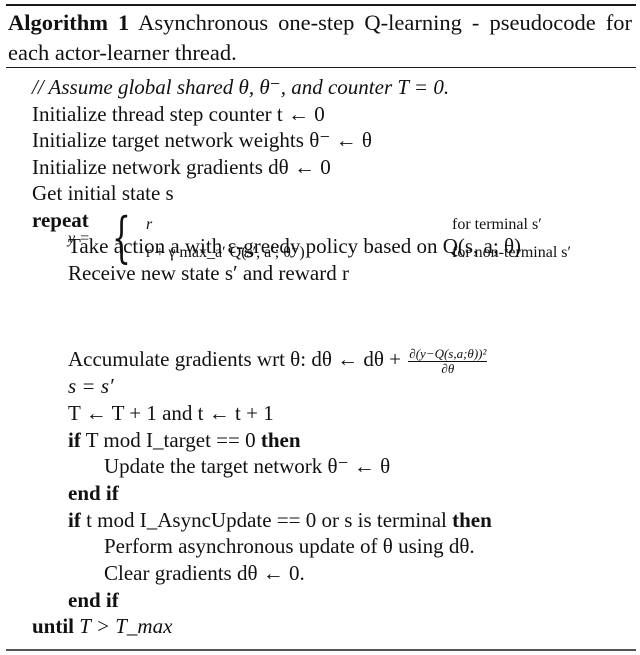 The image size is (640, 655). What do you see at coordinates (321, 5) in the screenshot?
I see `top-rule` at bounding box center [321, 5].